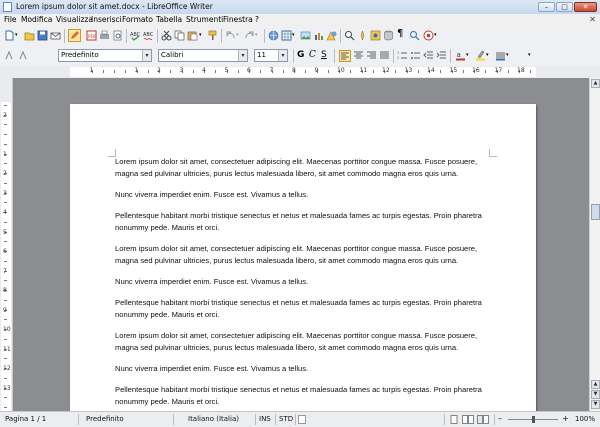 Image resolution: width=600 pixels, height=427 pixels. I want to click on copy-icon, so click(179, 35).